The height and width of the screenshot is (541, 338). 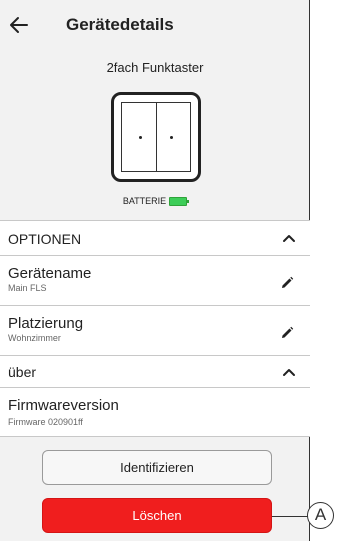 I want to click on callout-line, so click(x=290, y=516).